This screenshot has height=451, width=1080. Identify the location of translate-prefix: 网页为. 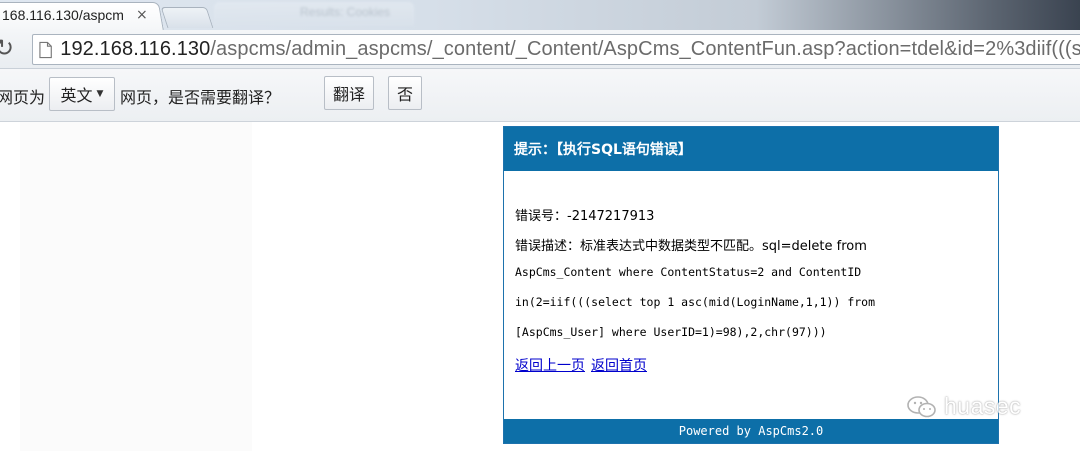
(23, 97).